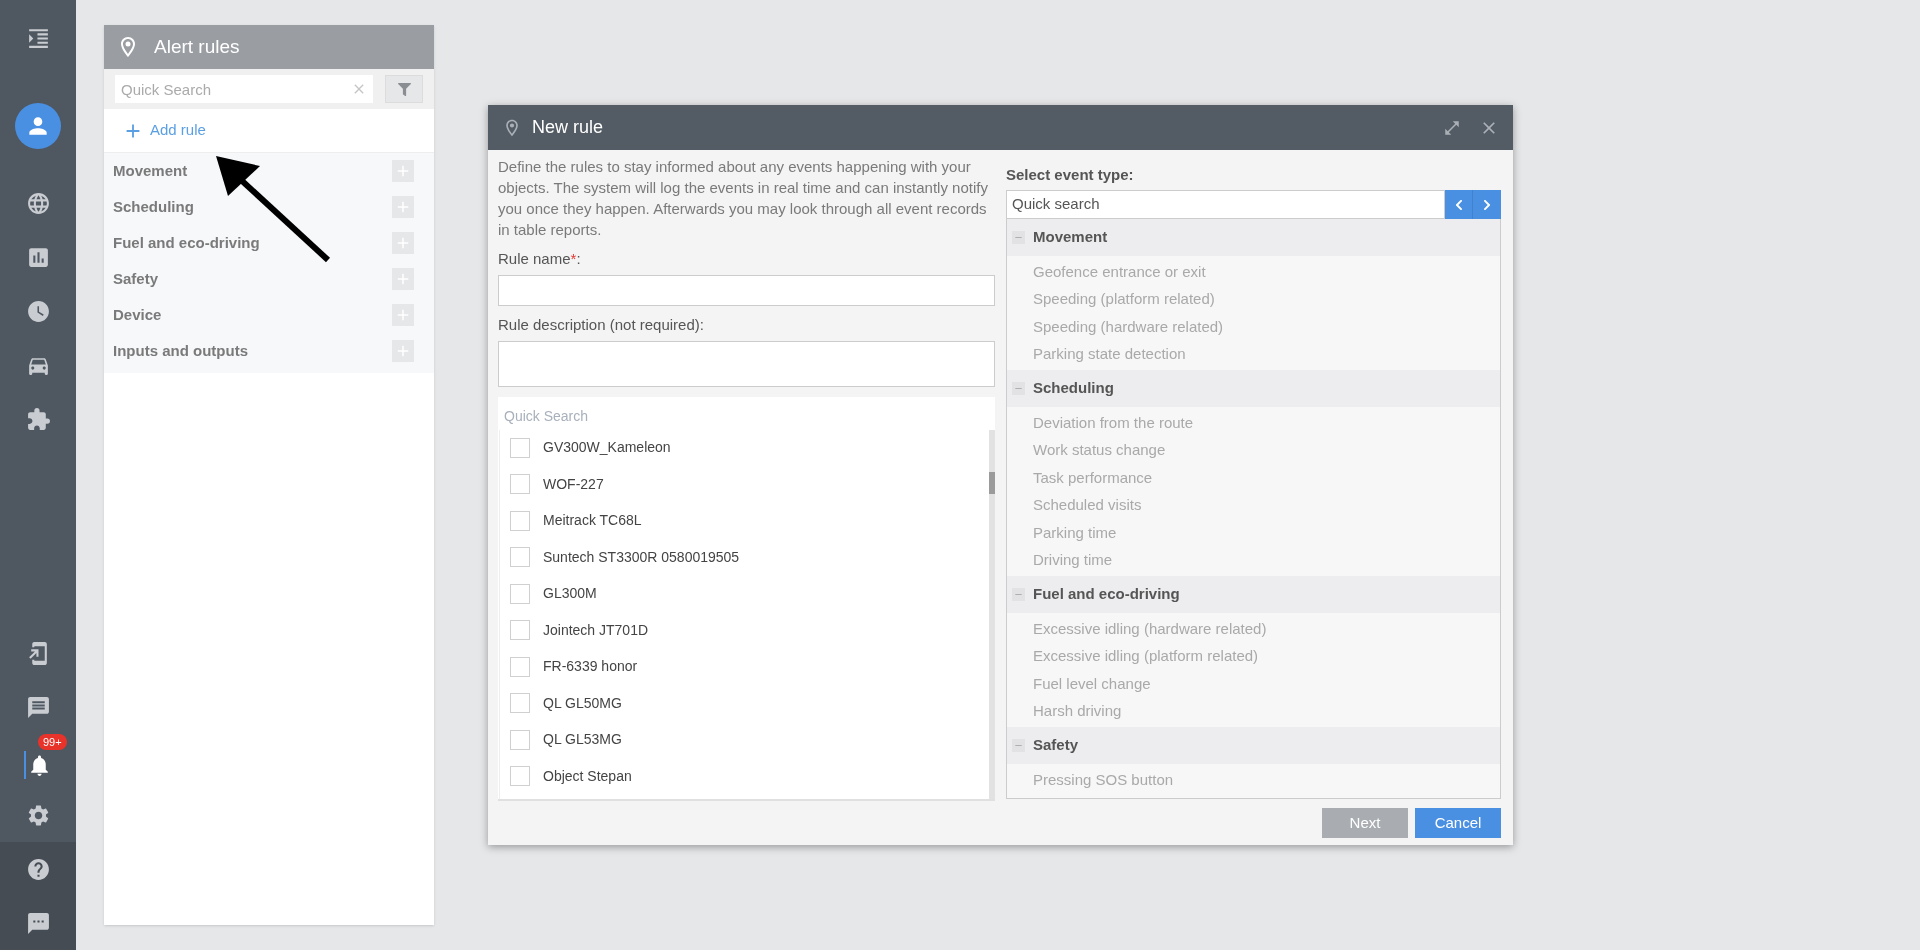 The height and width of the screenshot is (950, 1920). Describe the element at coordinates (744, 557) in the screenshot. I see `object-row: Suntech ST3300R 0580019505` at that location.